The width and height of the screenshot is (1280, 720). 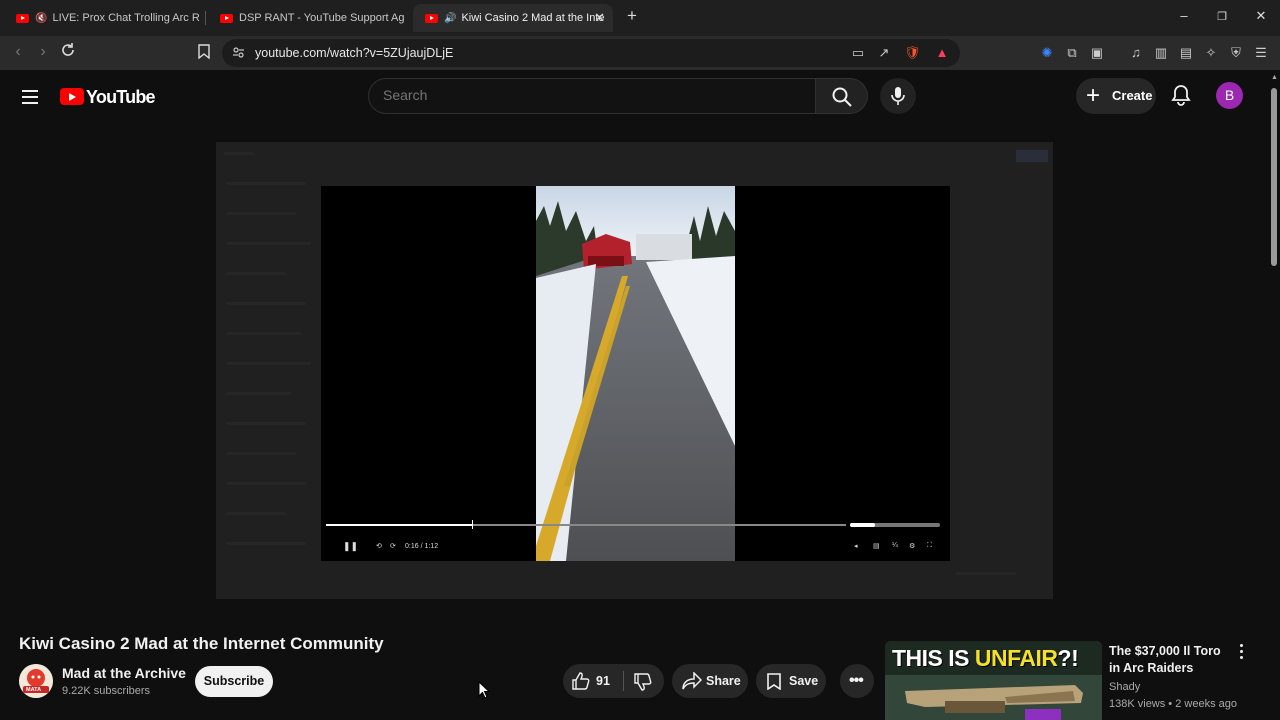 What do you see at coordinates (1132, 95) in the screenshot?
I see `create-label: Create` at bounding box center [1132, 95].